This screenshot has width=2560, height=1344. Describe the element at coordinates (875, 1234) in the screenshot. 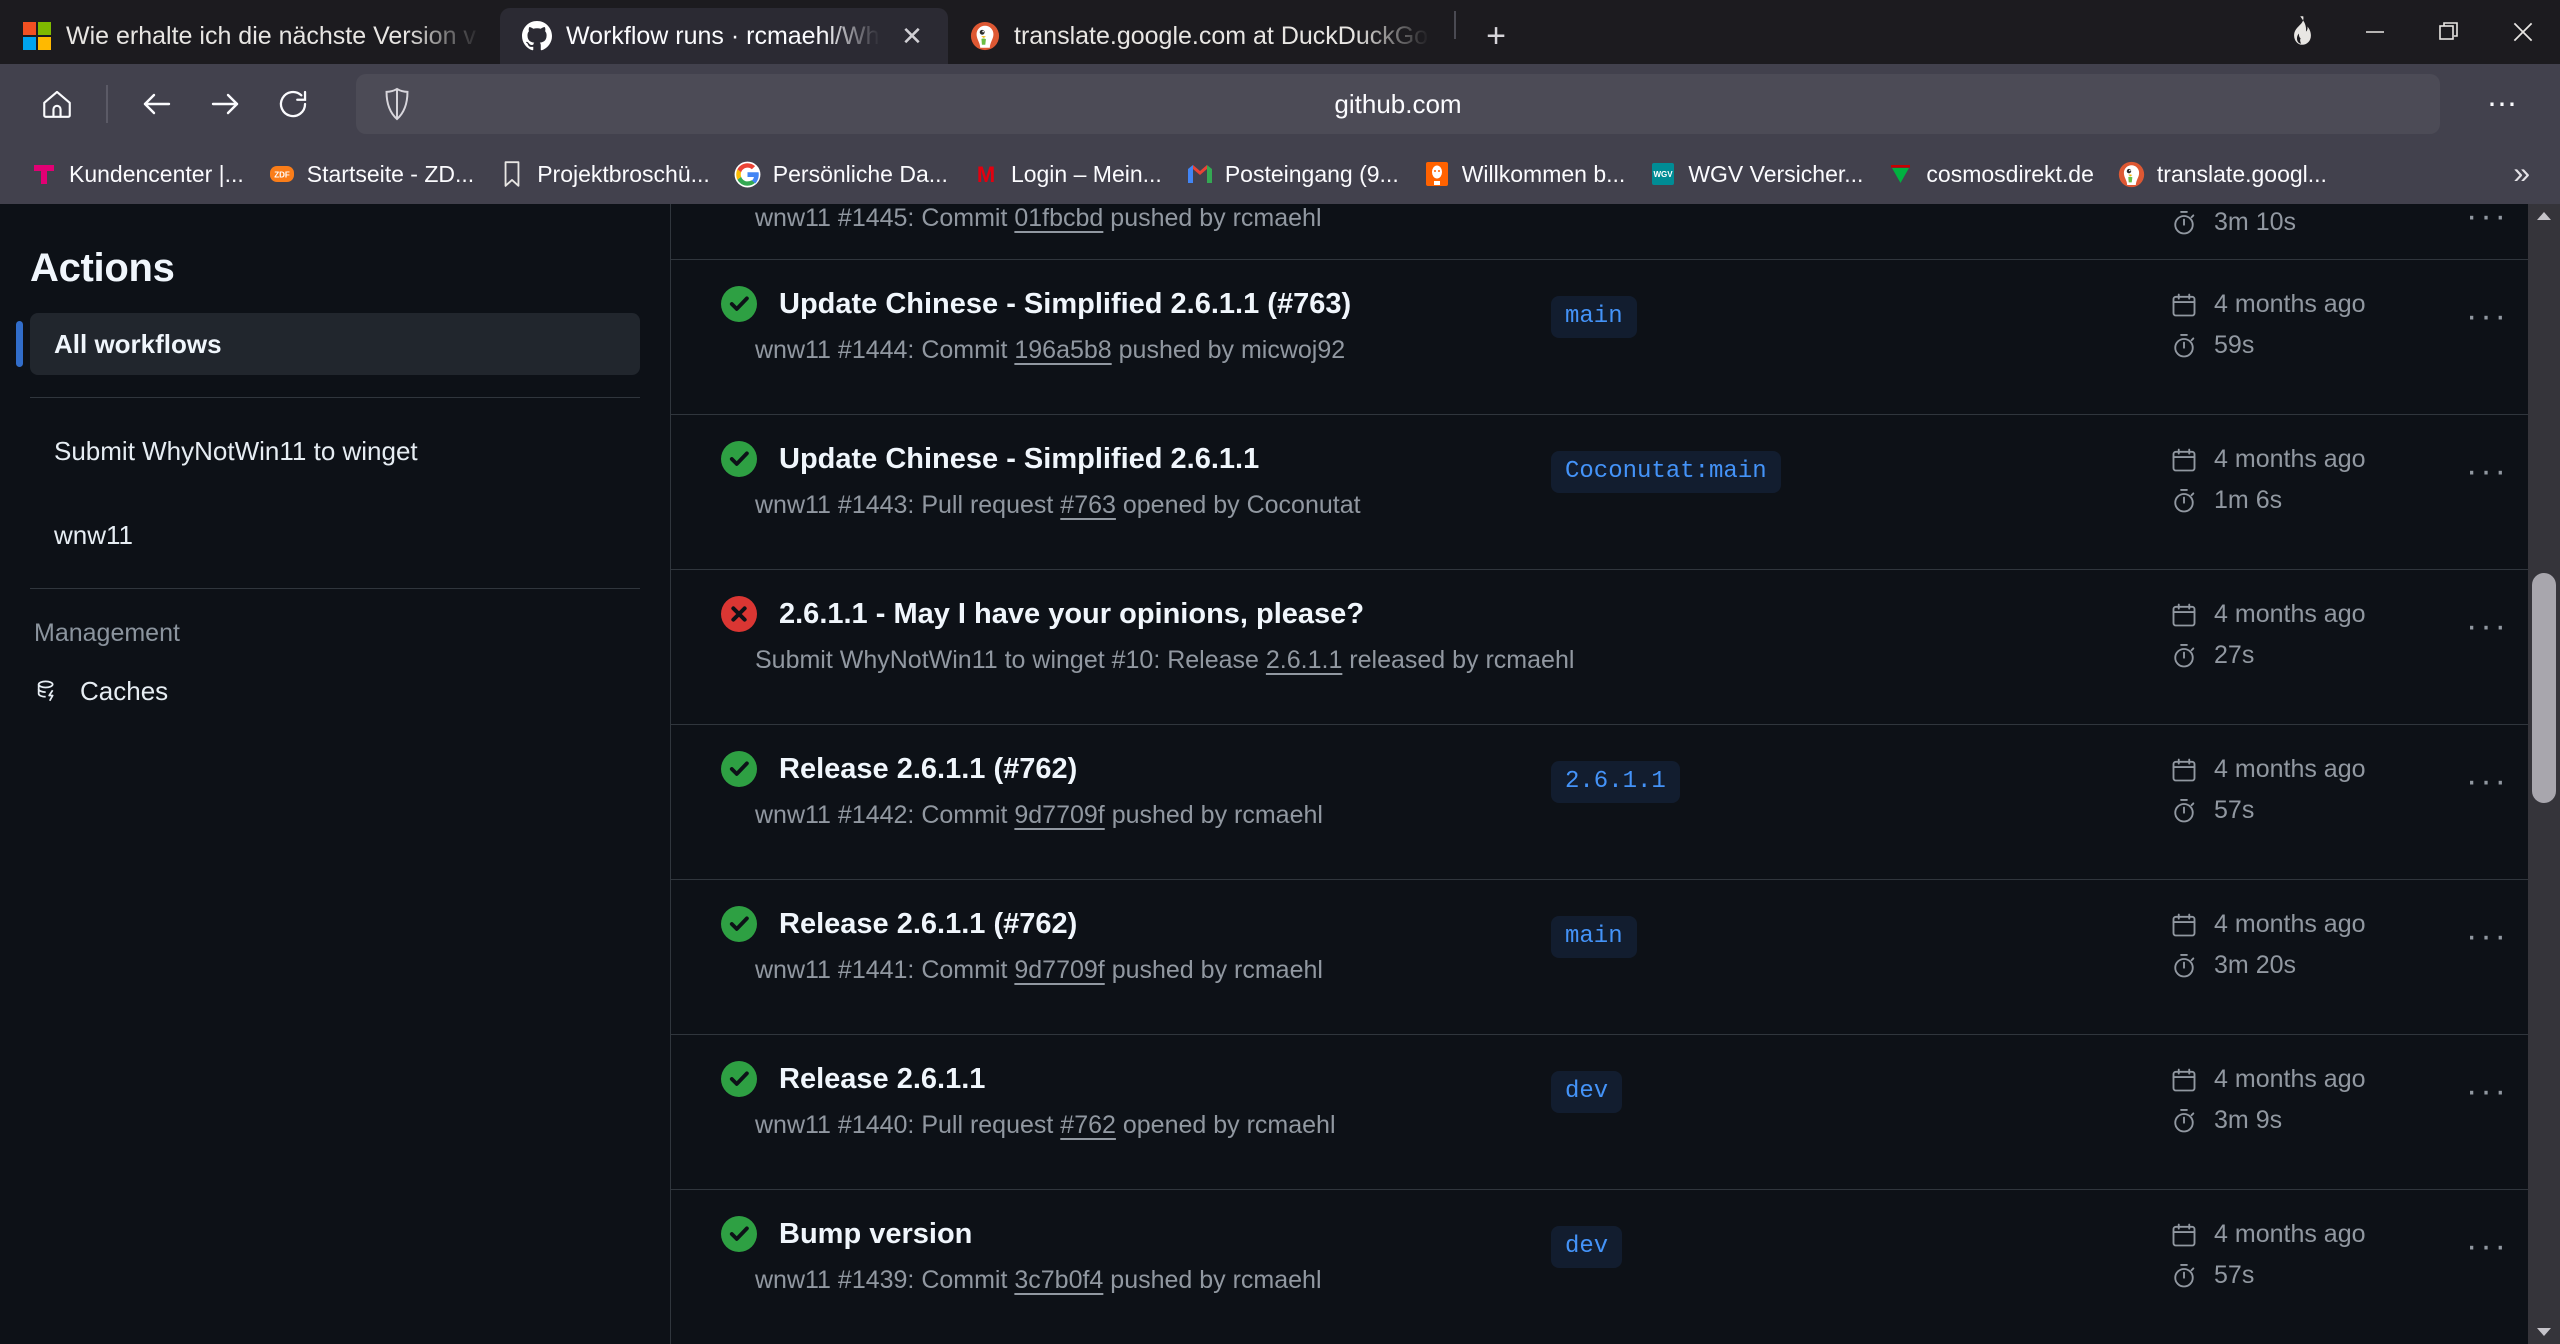

I see `run-title: Bump version` at that location.